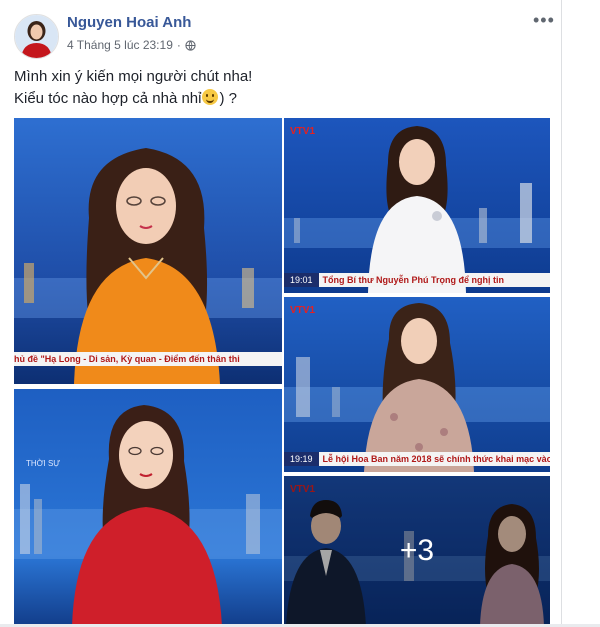 The height and width of the screenshot is (627, 600). Describe the element at coordinates (210, 97) in the screenshot. I see `smile-emoji-icon` at that location.